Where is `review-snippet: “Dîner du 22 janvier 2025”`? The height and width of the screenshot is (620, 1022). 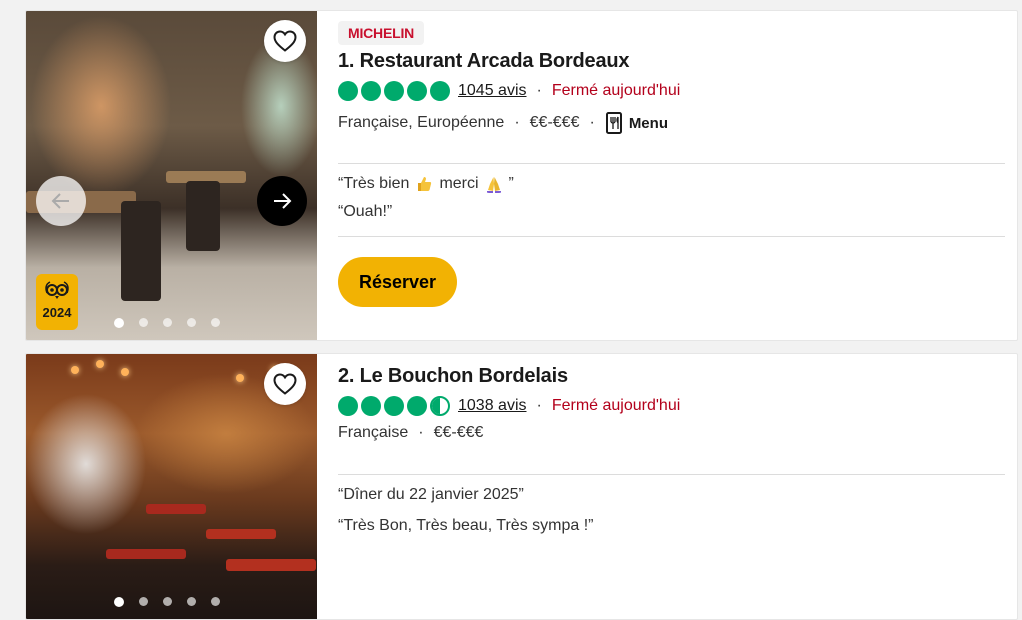 review-snippet: “Dîner du 22 janvier 2025” is located at coordinates (671, 495).